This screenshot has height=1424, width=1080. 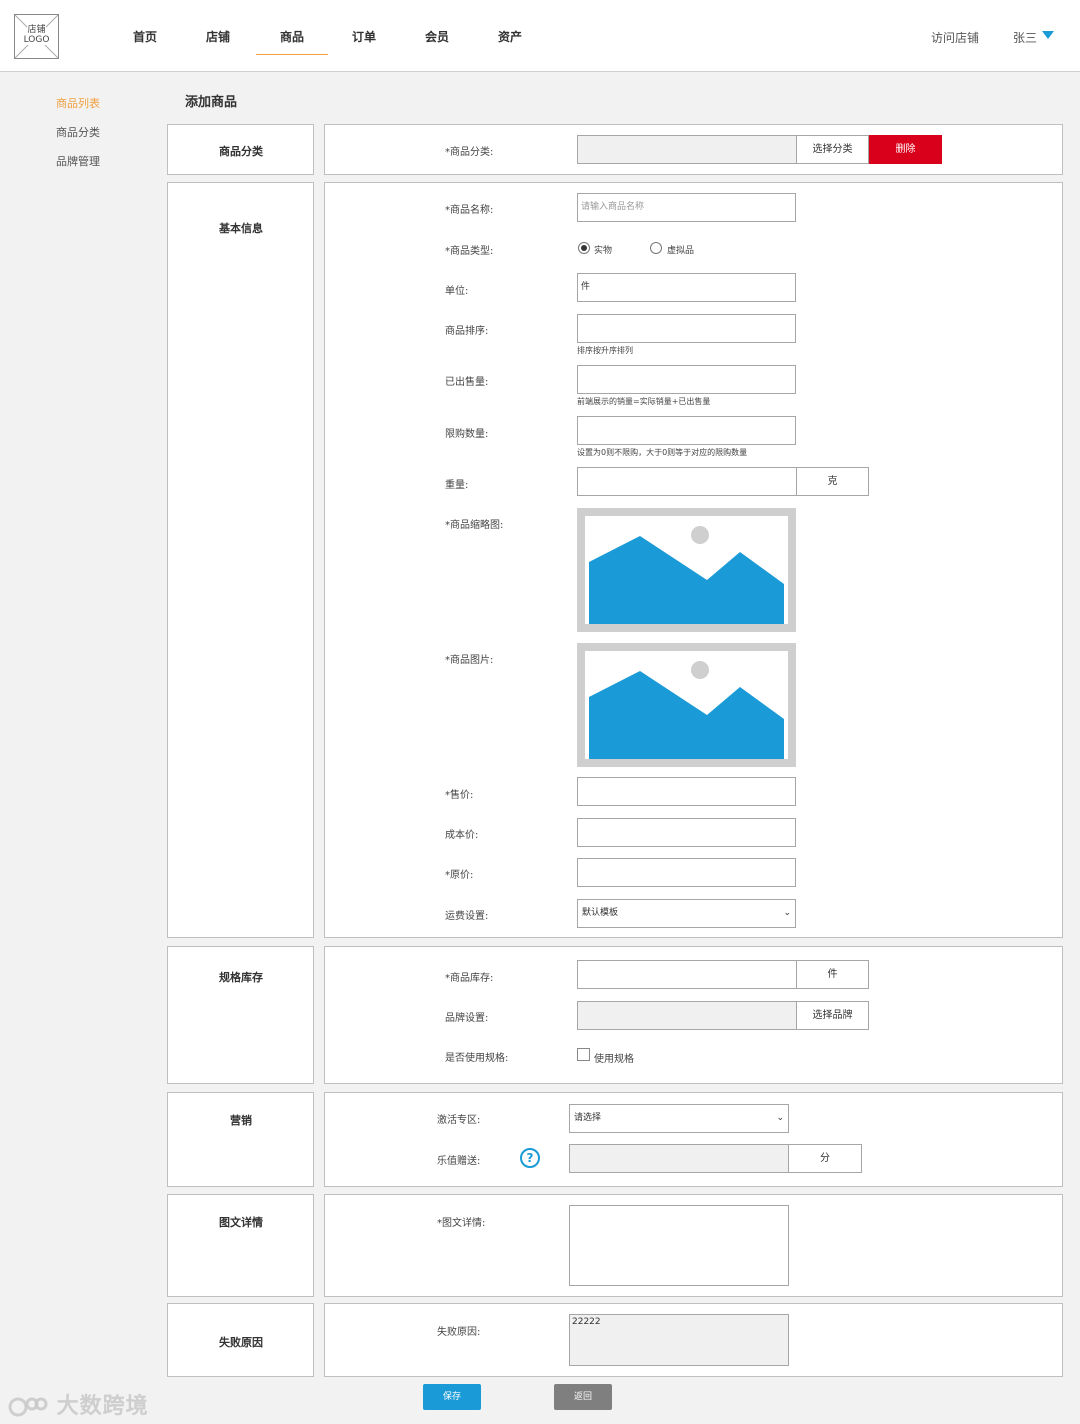 I want to click on type-virtual-label: 虚拟品, so click(x=681, y=251).